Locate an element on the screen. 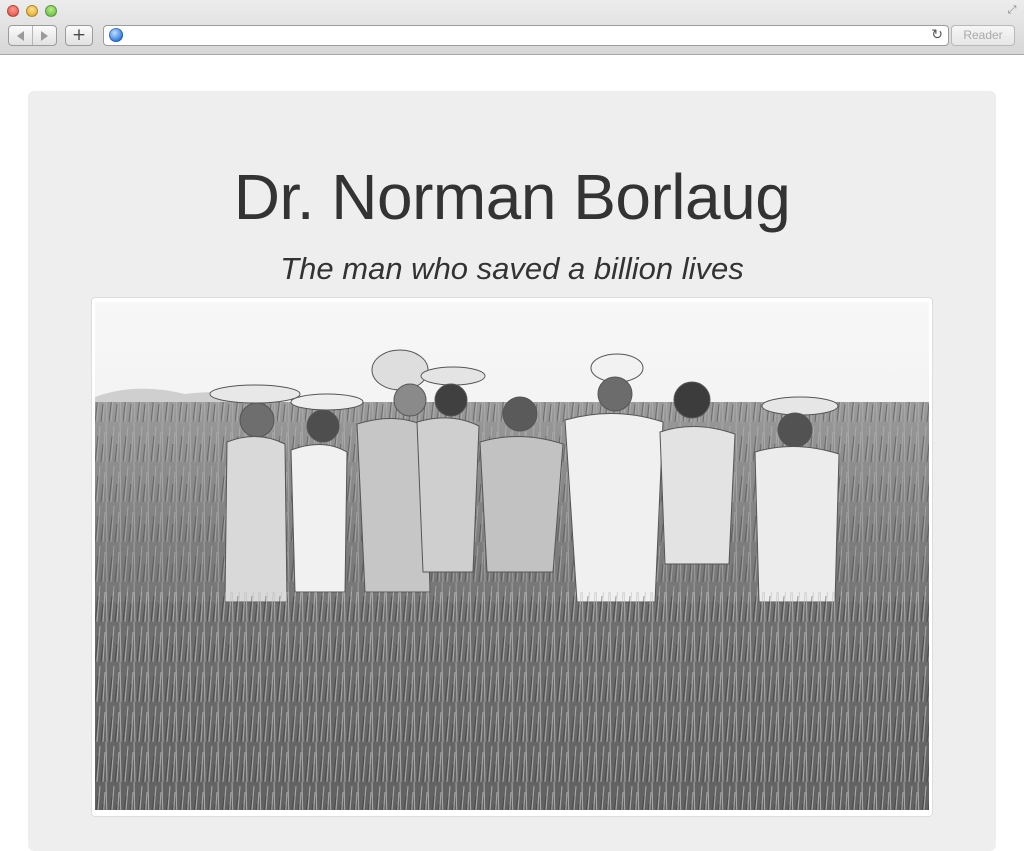 The width and height of the screenshot is (1024, 851). plus-icon: + is located at coordinates (79, 35).